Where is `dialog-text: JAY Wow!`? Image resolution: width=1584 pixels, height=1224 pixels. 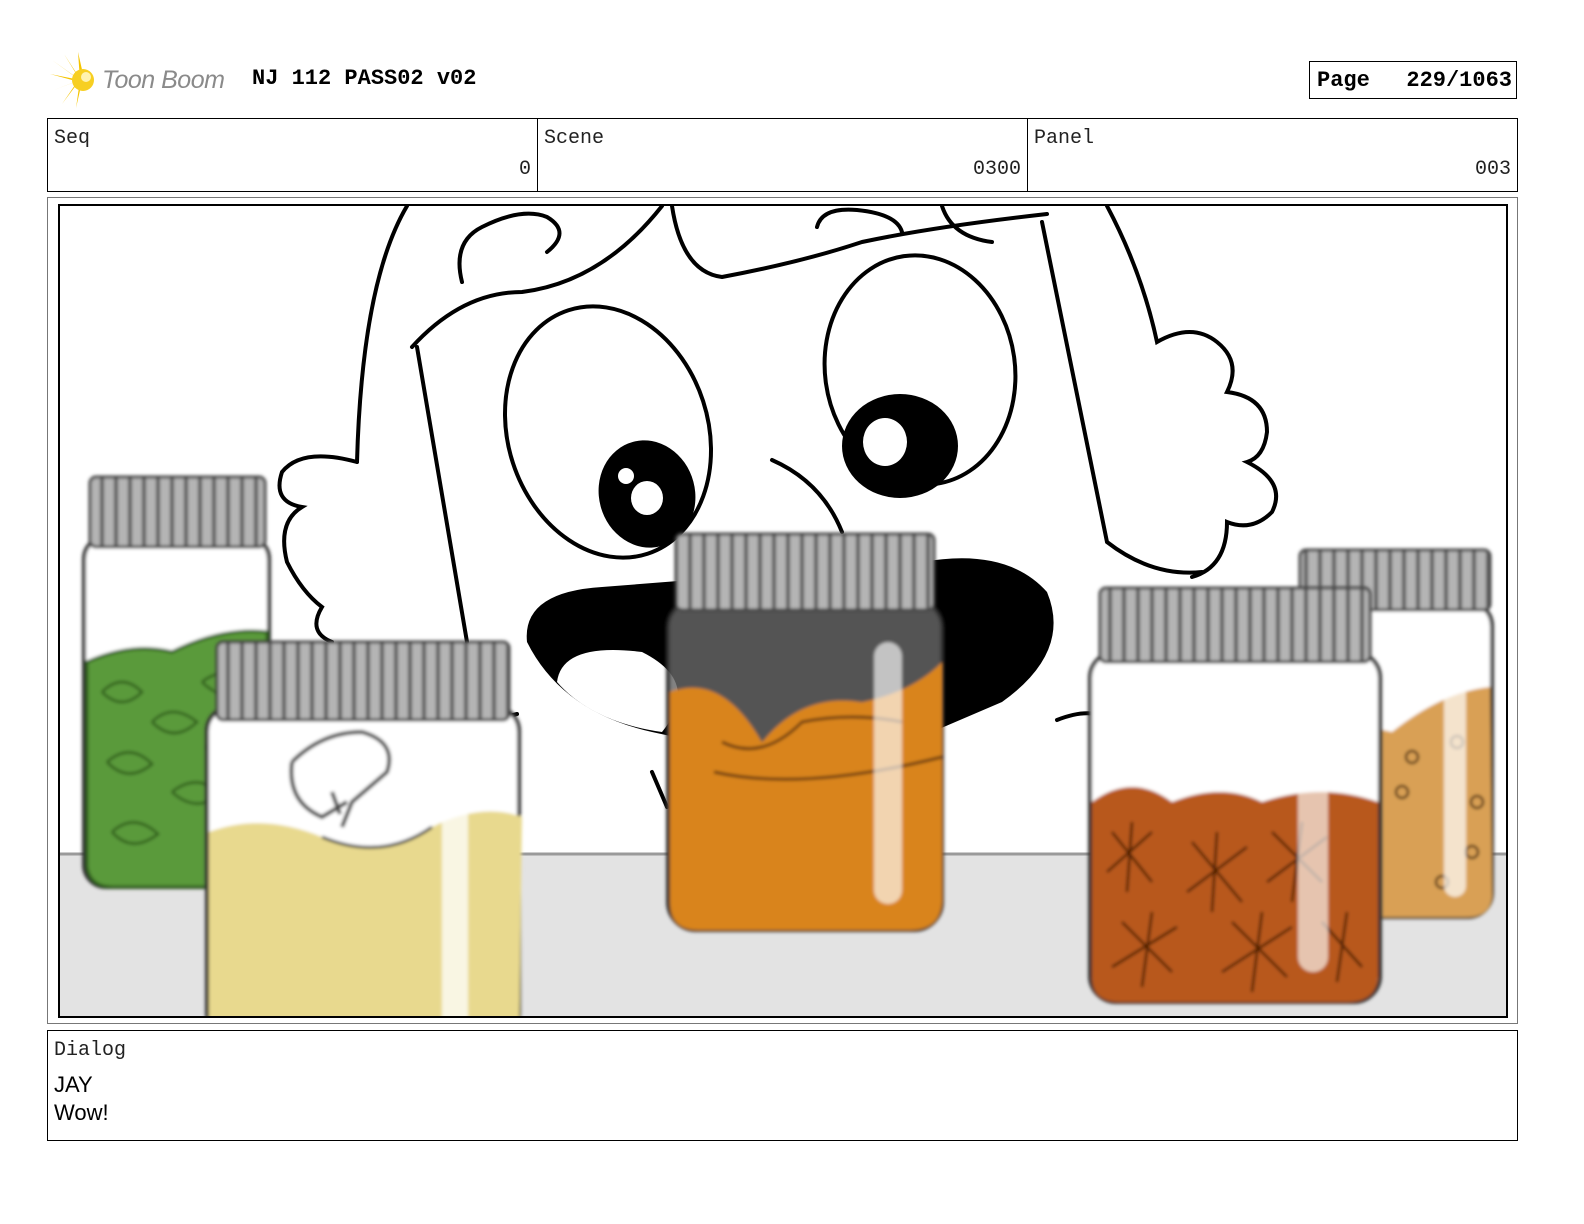
dialog-text: JAY Wow! is located at coordinates (81, 1099).